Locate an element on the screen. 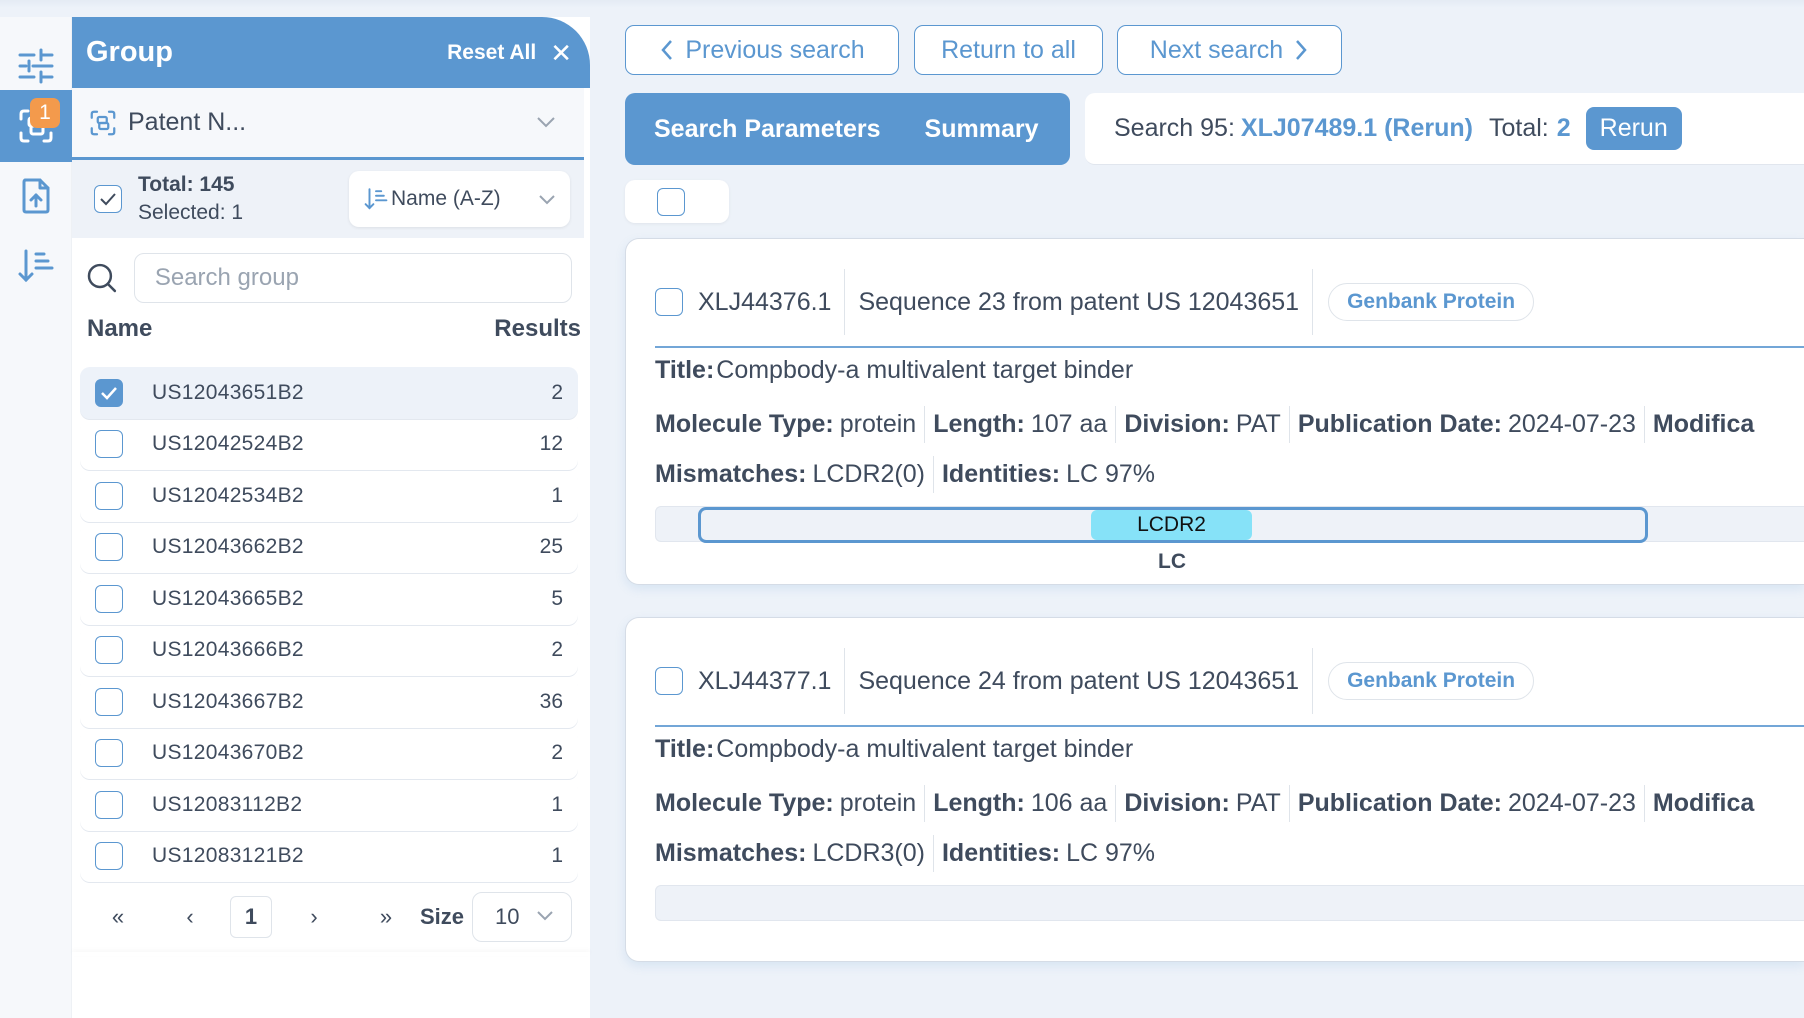  meta-division: Division: PAT is located at coordinates (1198, 803).